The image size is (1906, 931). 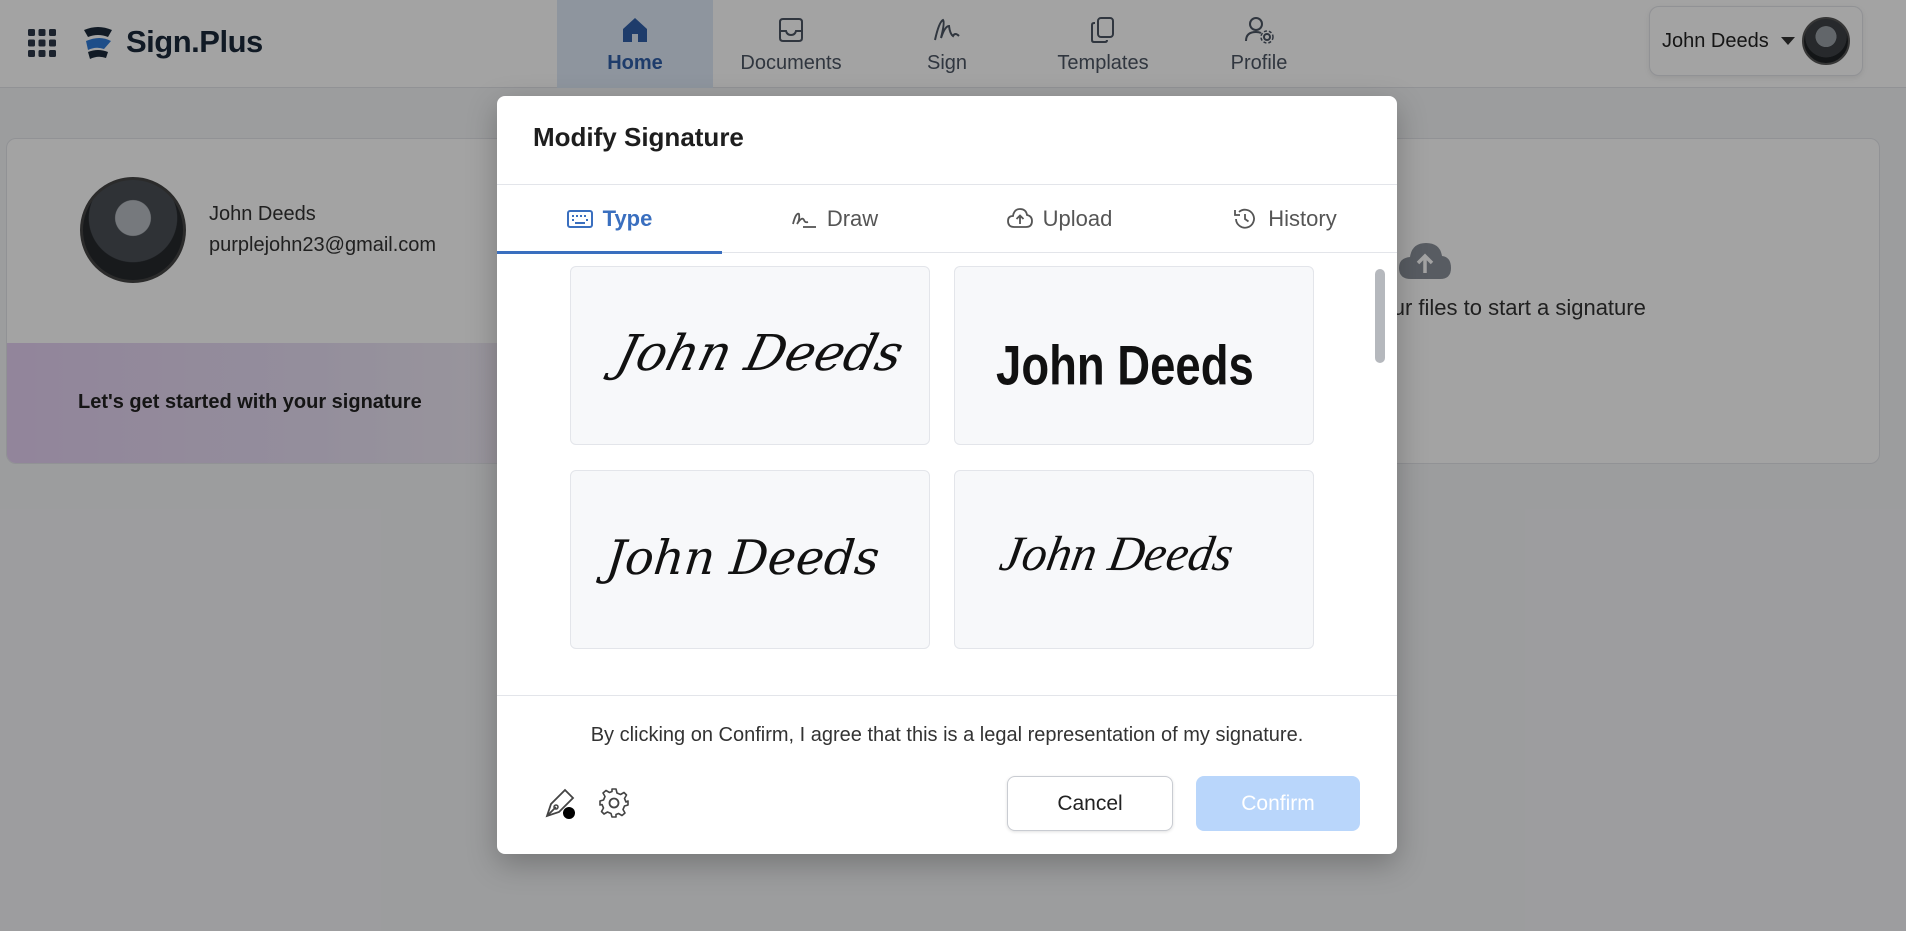 What do you see at coordinates (1245, 218) in the screenshot?
I see `history-icon` at bounding box center [1245, 218].